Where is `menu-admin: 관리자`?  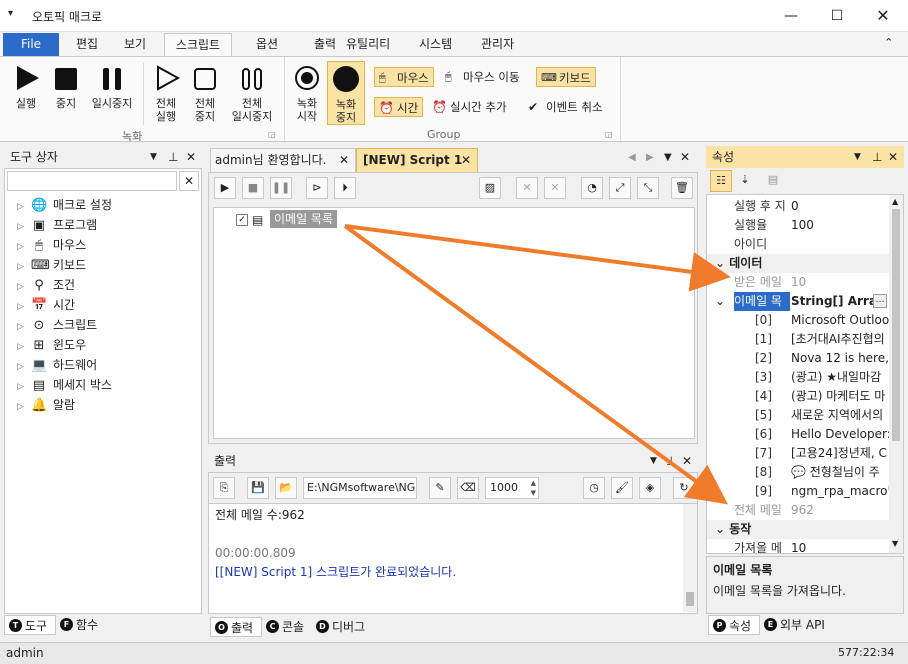
menu-admin: 관리자 is located at coordinates (497, 44).